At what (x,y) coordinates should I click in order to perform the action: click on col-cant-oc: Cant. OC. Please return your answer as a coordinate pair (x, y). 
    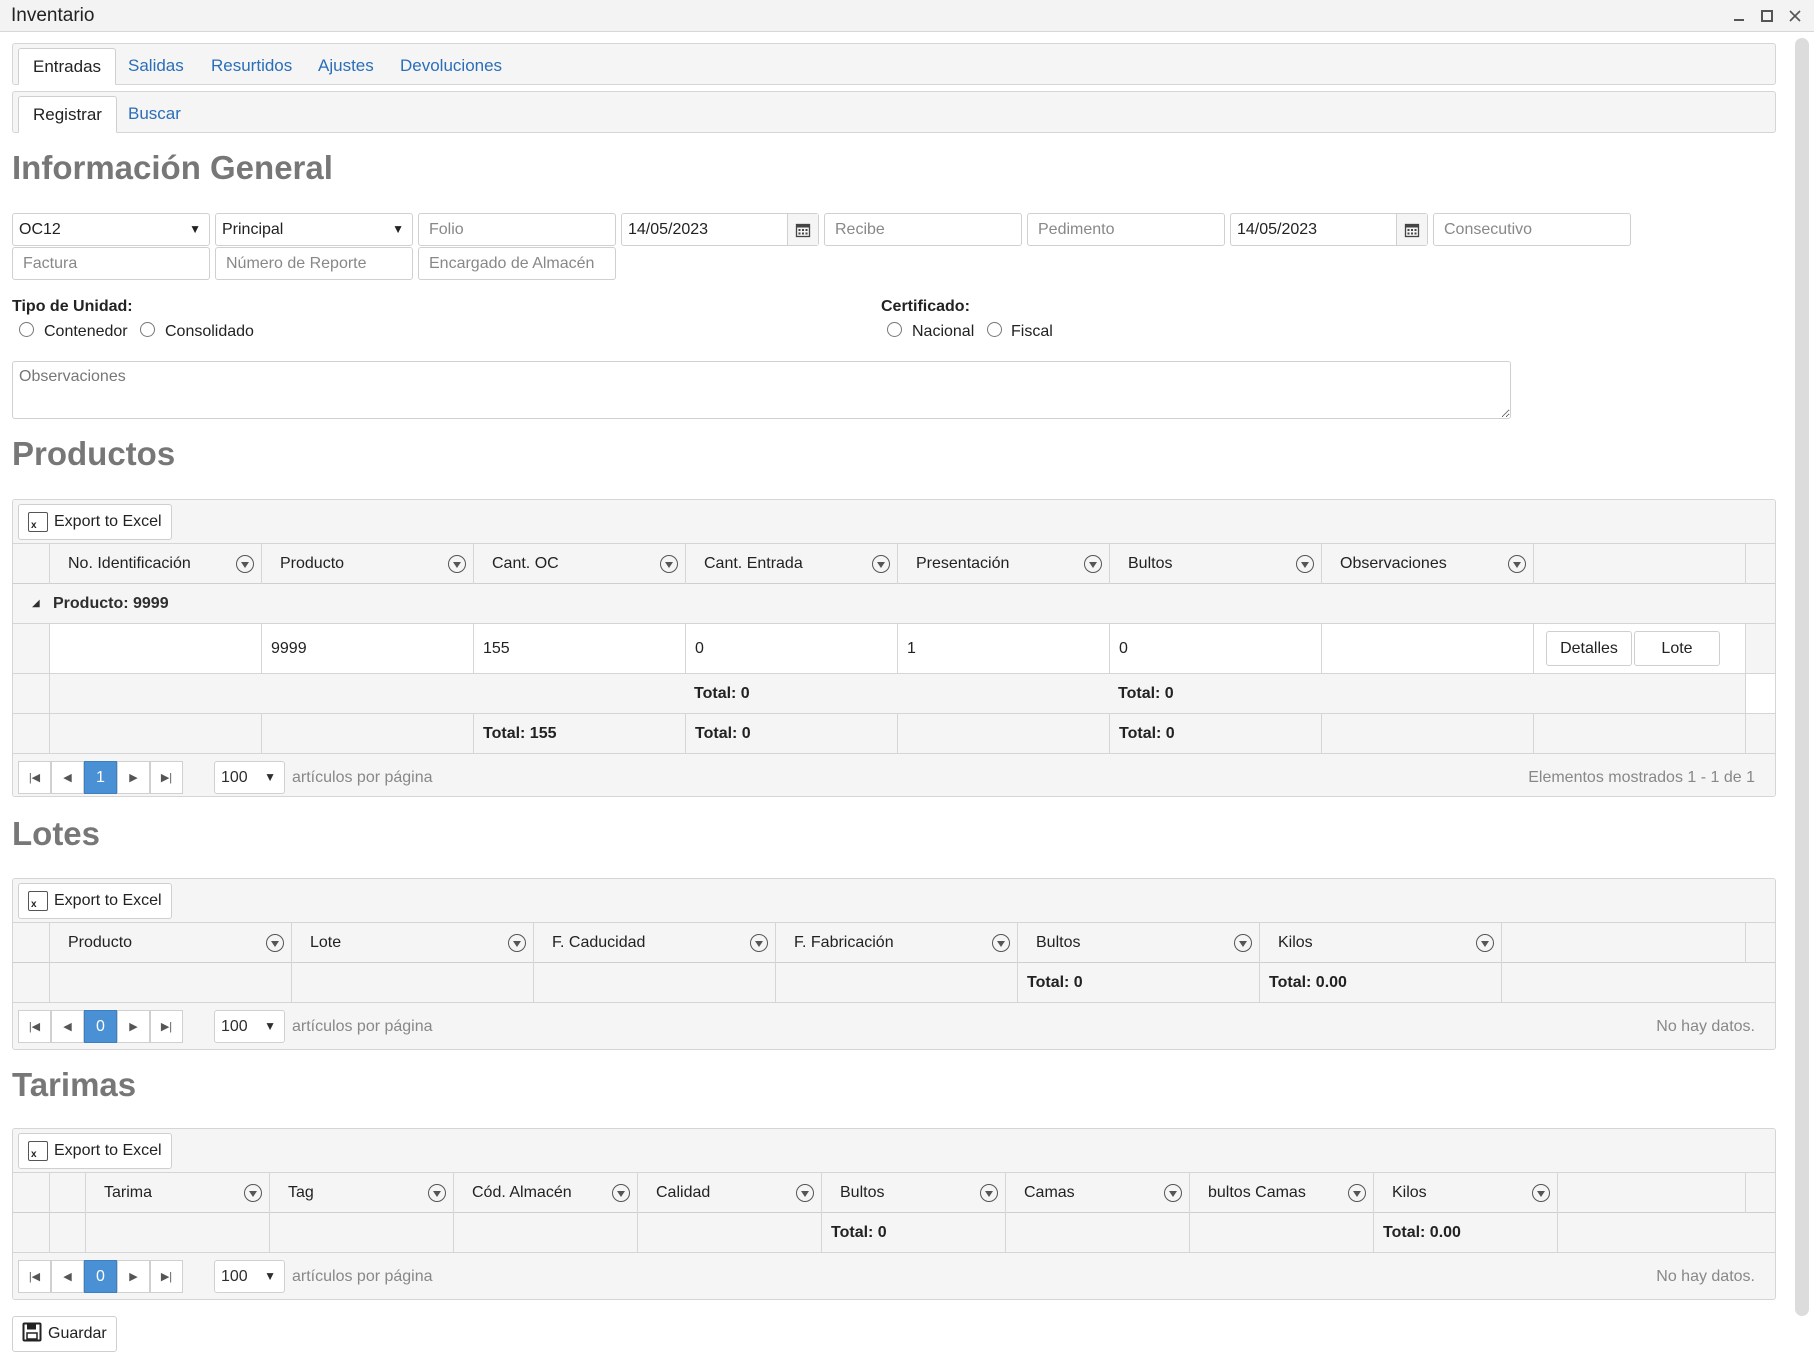
    Looking at the image, I should click on (579, 564).